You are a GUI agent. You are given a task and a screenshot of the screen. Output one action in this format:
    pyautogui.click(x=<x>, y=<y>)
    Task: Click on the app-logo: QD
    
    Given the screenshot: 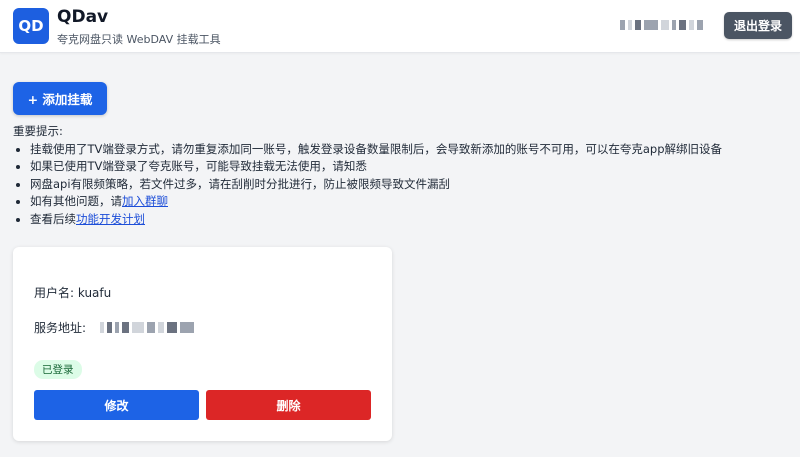 What is the action you would take?
    pyautogui.click(x=31, y=26)
    